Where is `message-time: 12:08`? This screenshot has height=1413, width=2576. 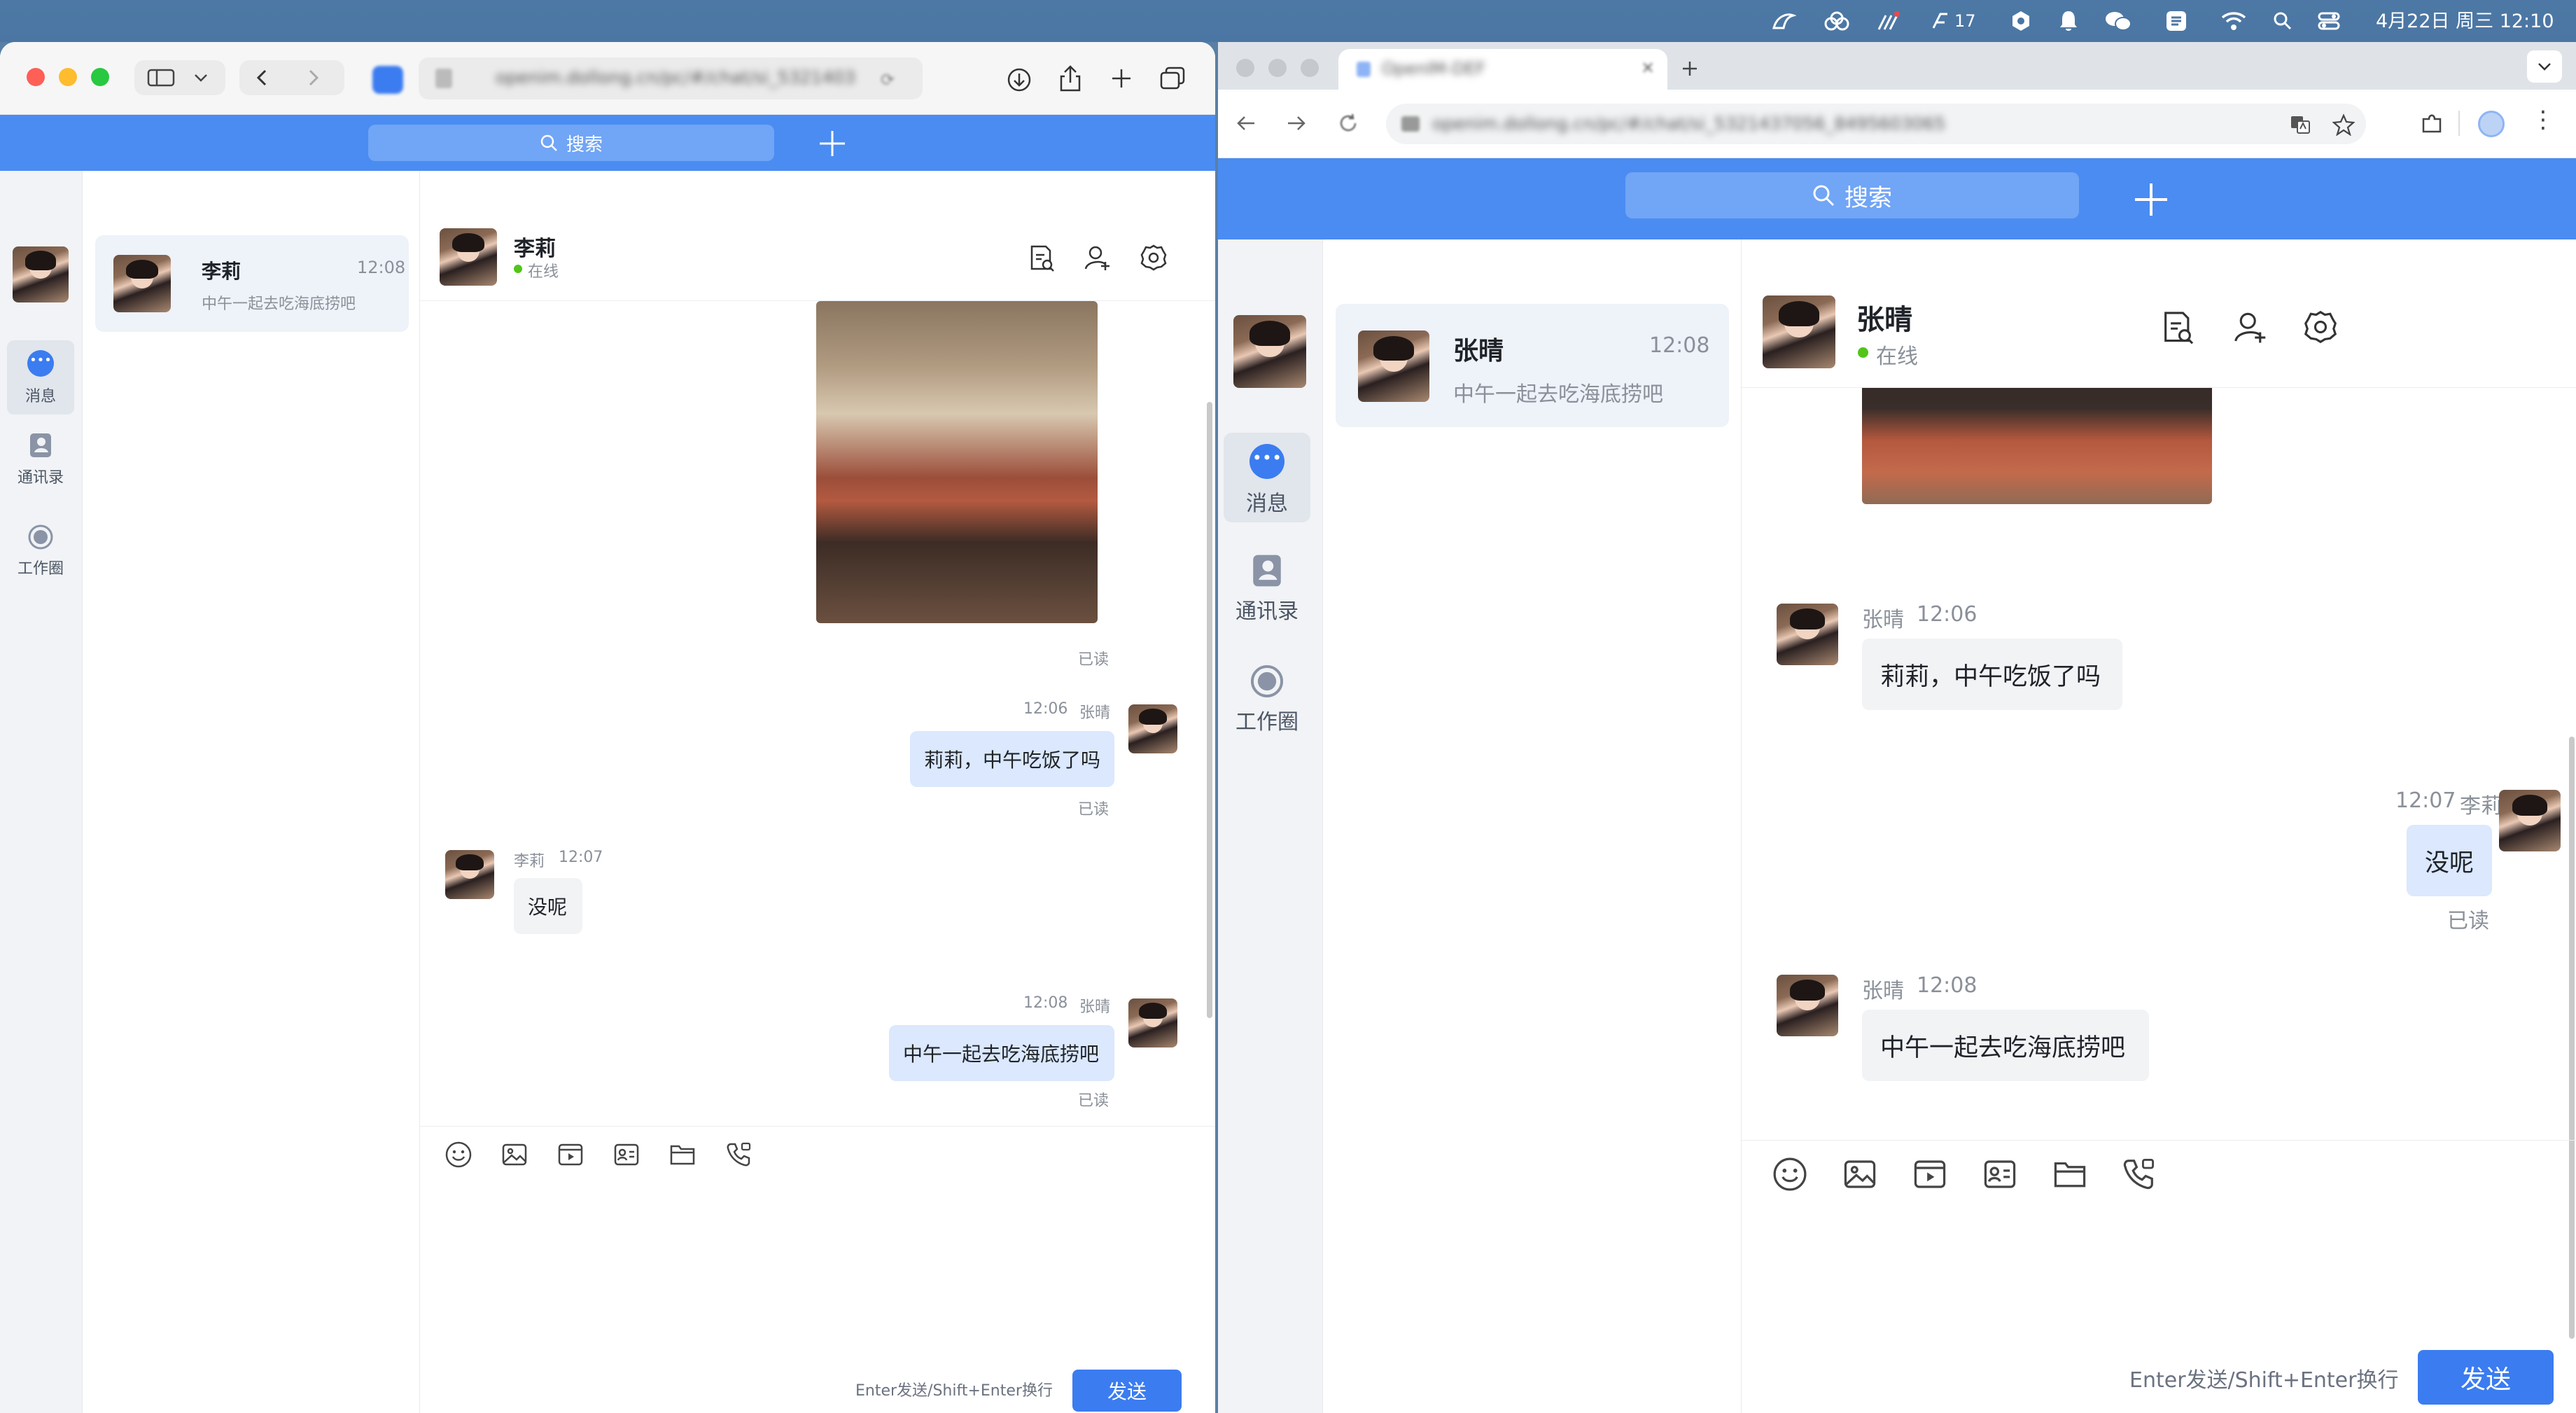 message-time: 12:08 is located at coordinates (1045, 1003).